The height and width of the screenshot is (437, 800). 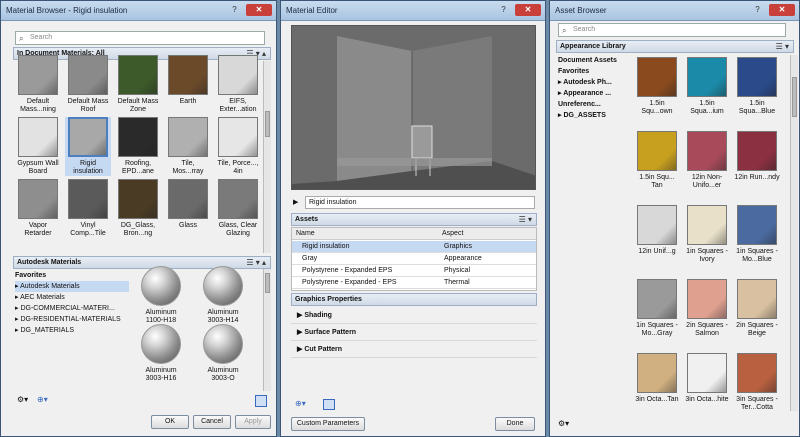 I want to click on material-name-field: Rigid insulation, so click(x=420, y=202).